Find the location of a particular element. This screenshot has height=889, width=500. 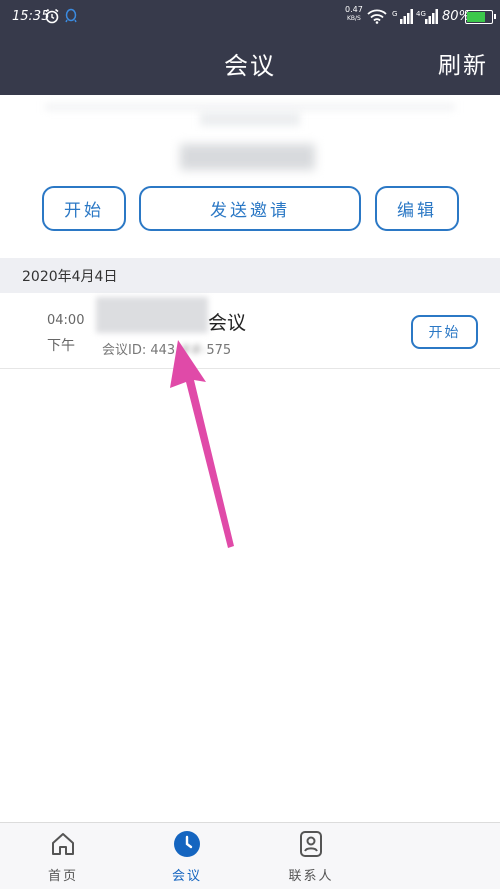

status-bar: 15:35 0.47 KB/S G 4G 80% is located at coordinates (250, 18).